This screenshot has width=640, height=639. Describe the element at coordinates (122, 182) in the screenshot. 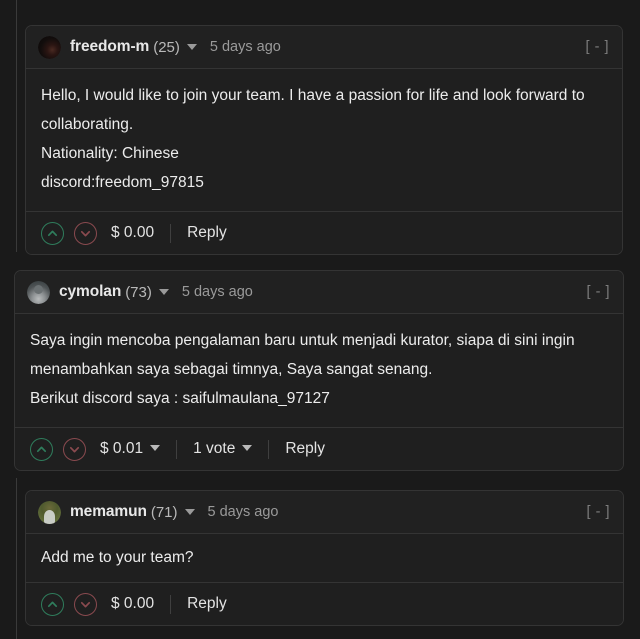

I see `comment-paragraph: discord:freedom_97815` at that location.